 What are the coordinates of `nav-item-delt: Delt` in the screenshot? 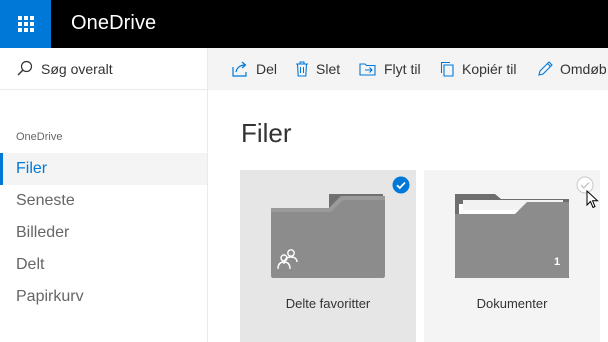 It's located at (103, 265).